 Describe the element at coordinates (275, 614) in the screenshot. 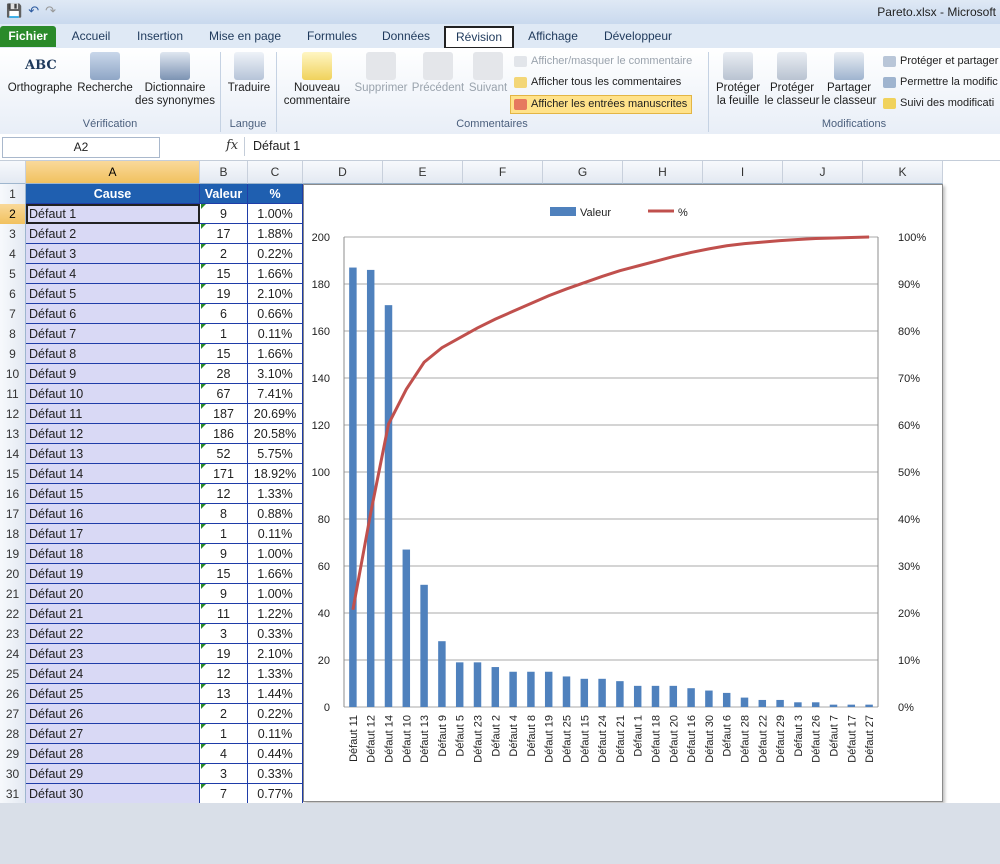

I see `pct-cell: 1.22%` at that location.